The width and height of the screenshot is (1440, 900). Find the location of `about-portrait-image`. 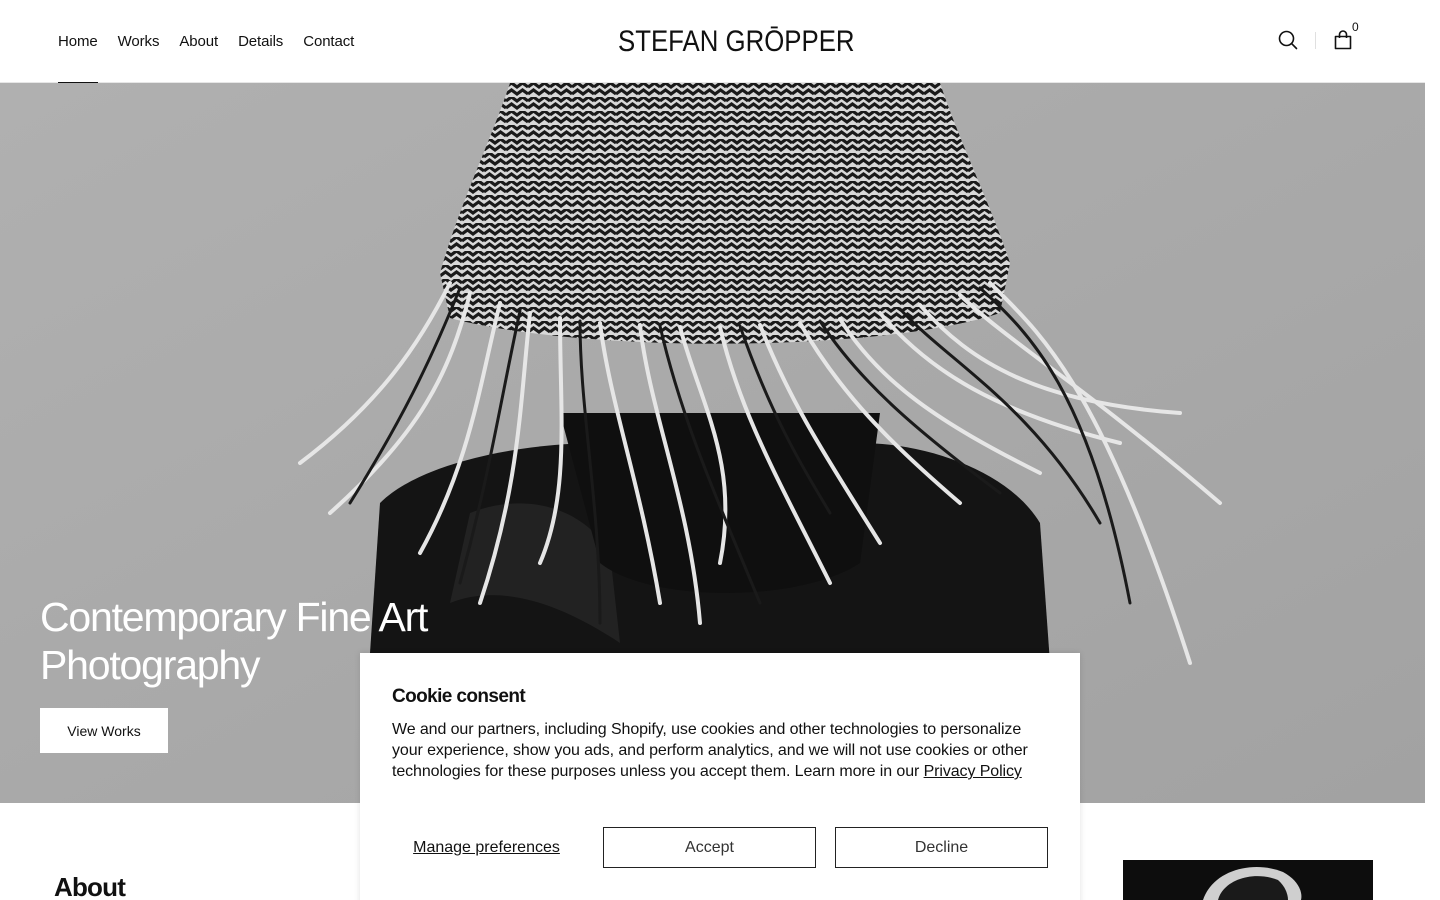

about-portrait-image is located at coordinates (1248, 880).